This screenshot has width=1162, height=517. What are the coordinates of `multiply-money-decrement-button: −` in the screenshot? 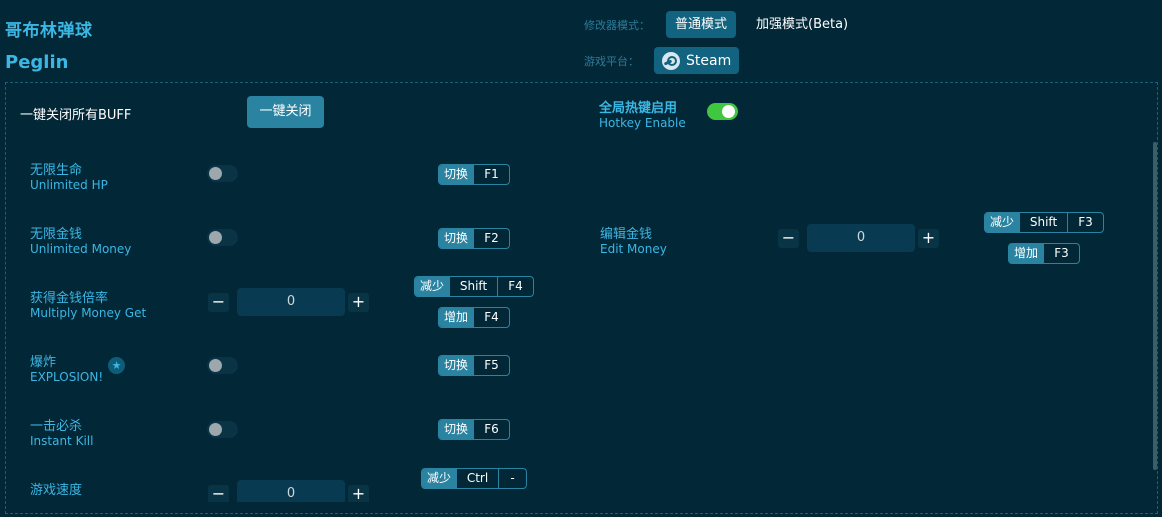 It's located at (218, 302).